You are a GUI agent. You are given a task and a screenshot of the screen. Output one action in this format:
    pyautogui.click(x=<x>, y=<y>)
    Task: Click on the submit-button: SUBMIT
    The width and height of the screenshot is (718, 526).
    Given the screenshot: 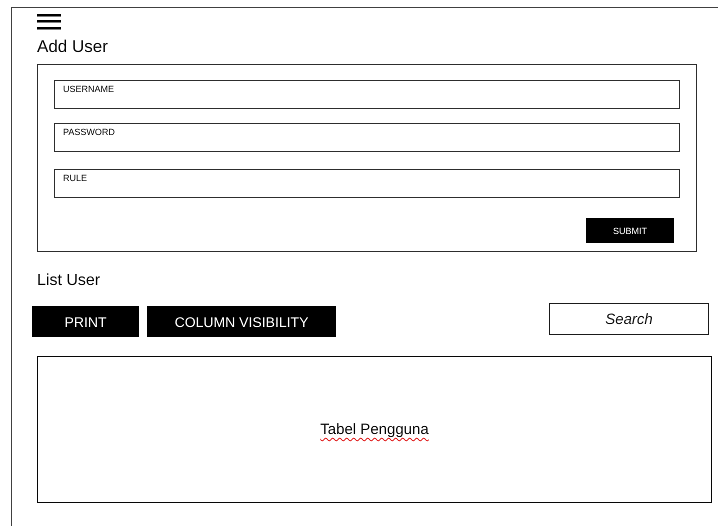 What is the action you would take?
    pyautogui.click(x=630, y=230)
    